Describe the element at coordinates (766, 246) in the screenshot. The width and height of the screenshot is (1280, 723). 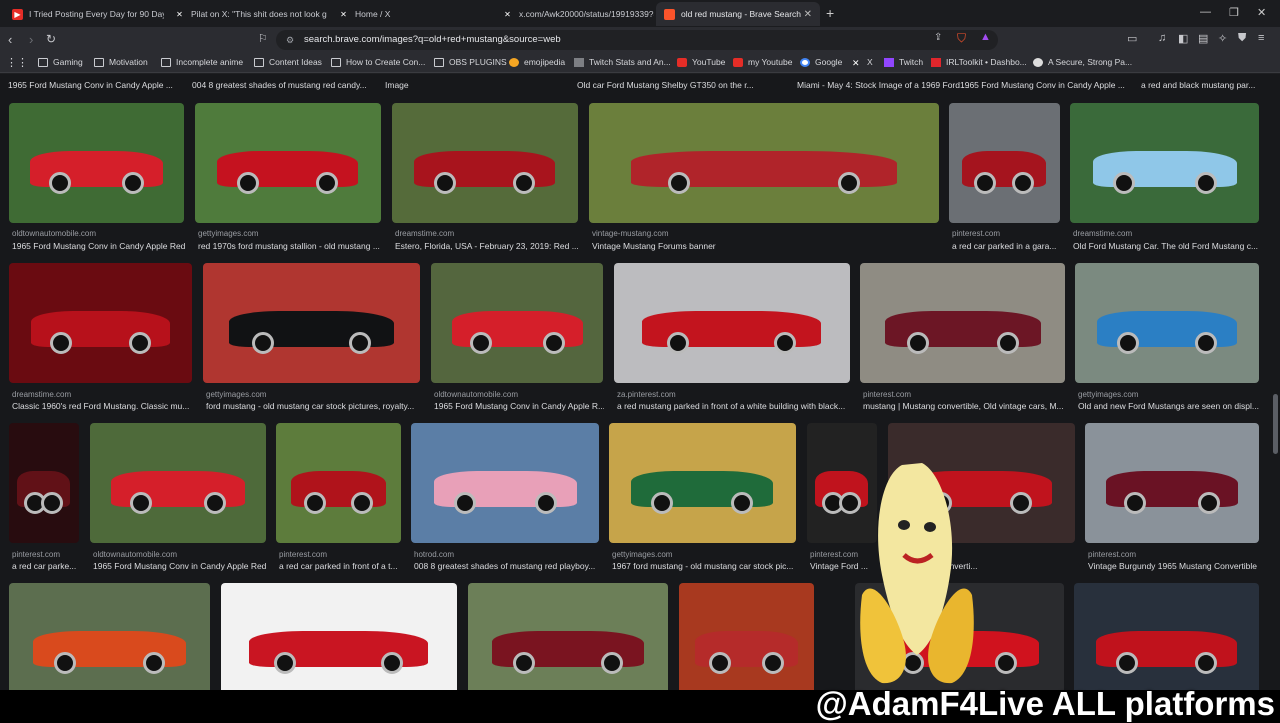
I see `result-caption: Vintage Mustang Forums banner` at that location.